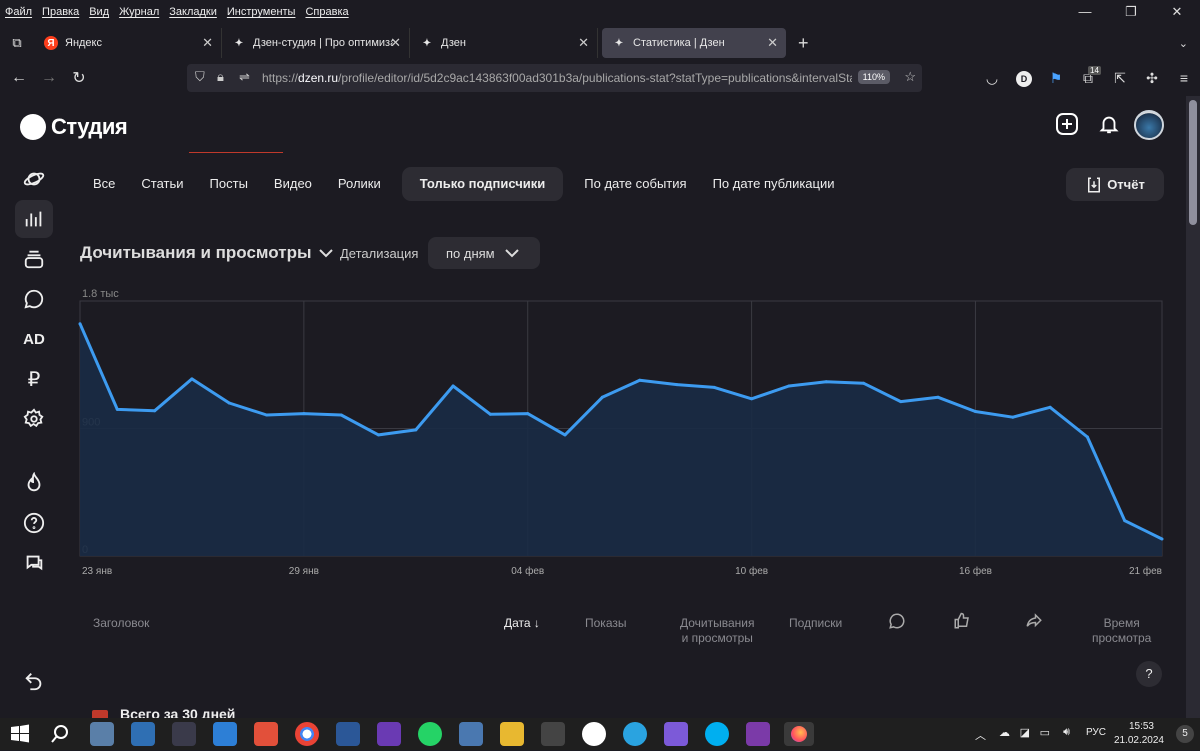 The width and height of the screenshot is (1200, 751). I want to click on files-icon, so click(512, 734).